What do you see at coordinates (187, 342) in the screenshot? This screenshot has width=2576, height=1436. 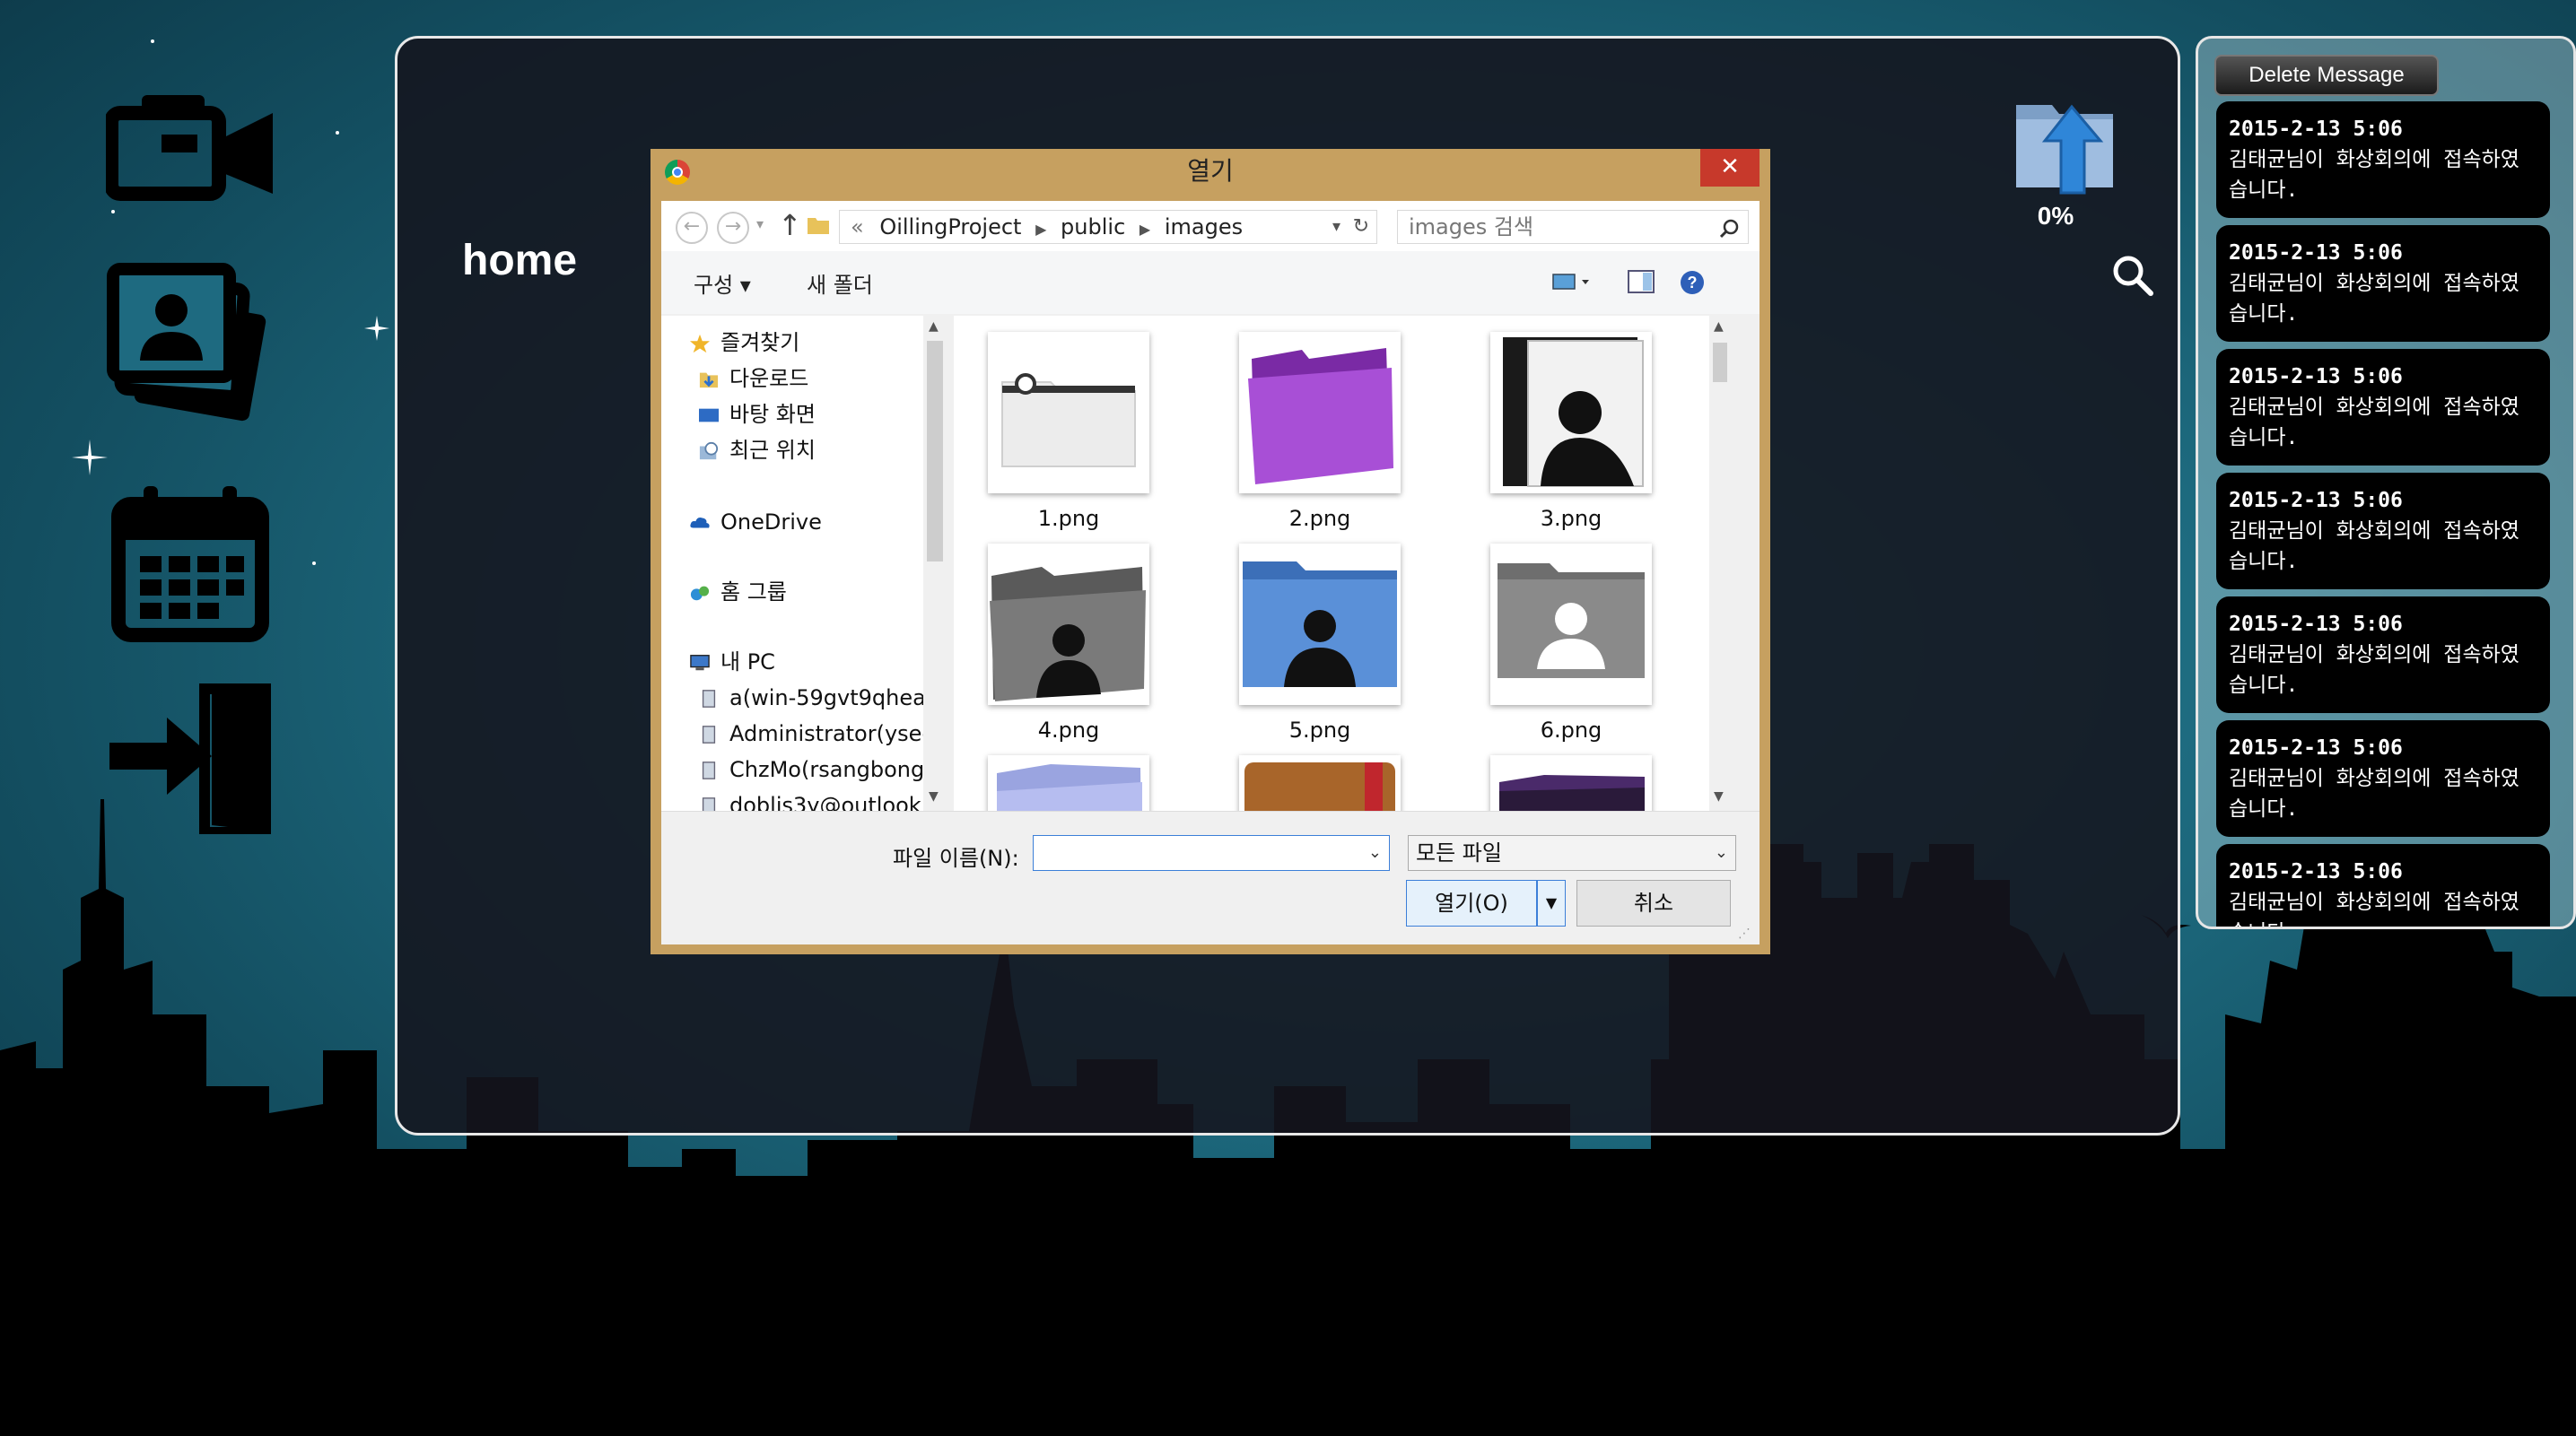 I see `photos-icon` at bounding box center [187, 342].